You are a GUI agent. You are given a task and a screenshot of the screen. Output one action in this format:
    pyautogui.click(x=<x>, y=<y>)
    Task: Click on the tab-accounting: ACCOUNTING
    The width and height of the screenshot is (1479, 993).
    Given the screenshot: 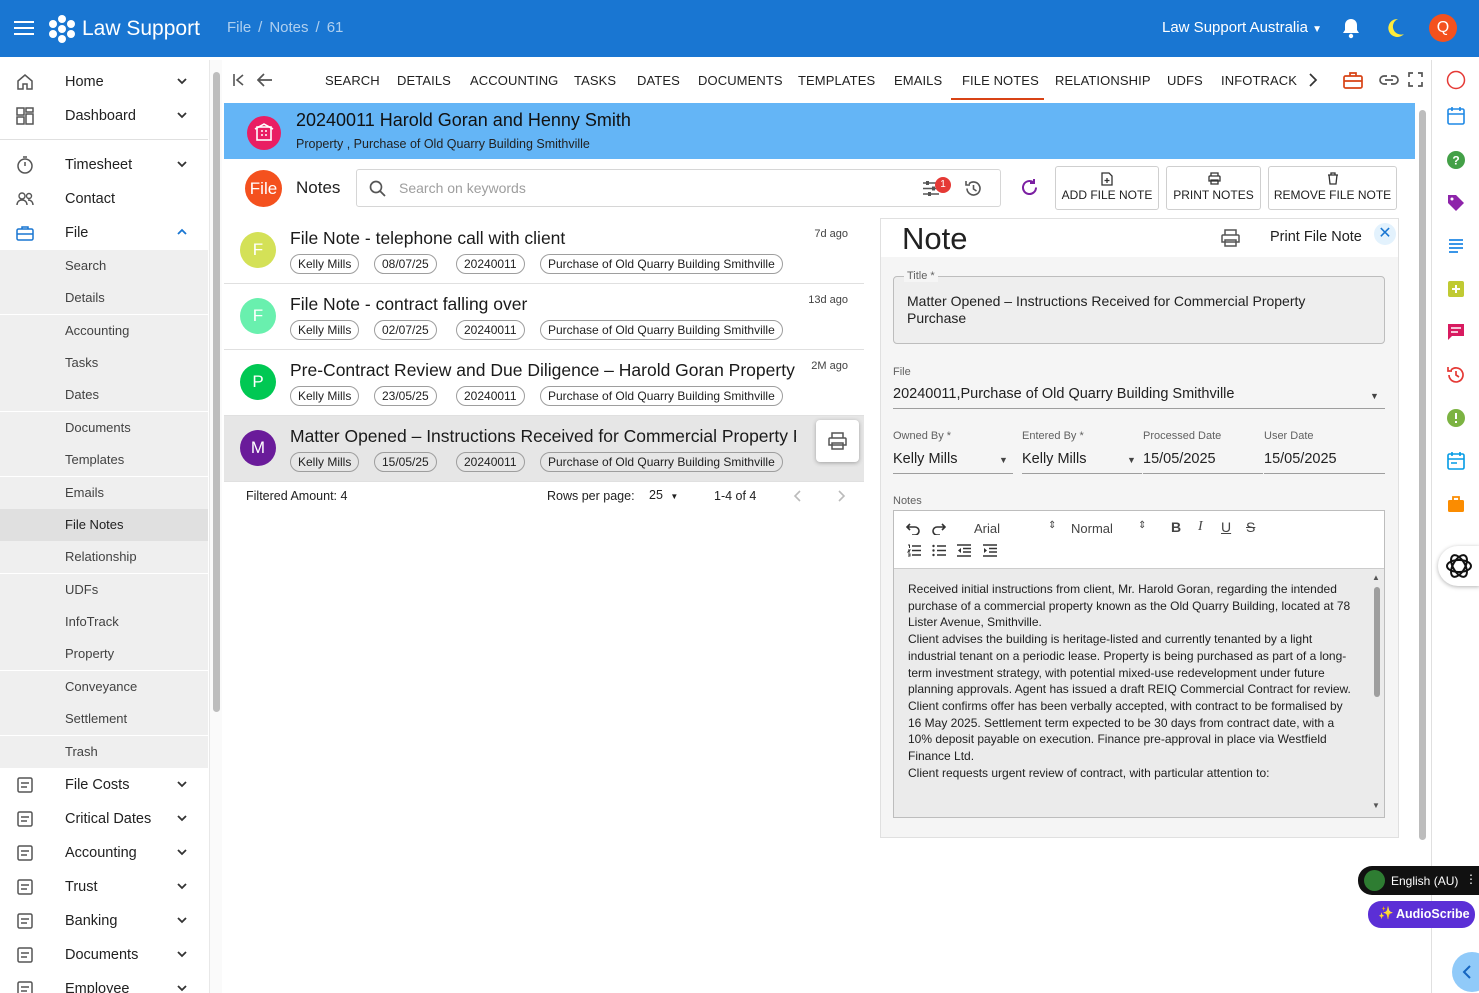 What is the action you would take?
    pyautogui.click(x=514, y=80)
    